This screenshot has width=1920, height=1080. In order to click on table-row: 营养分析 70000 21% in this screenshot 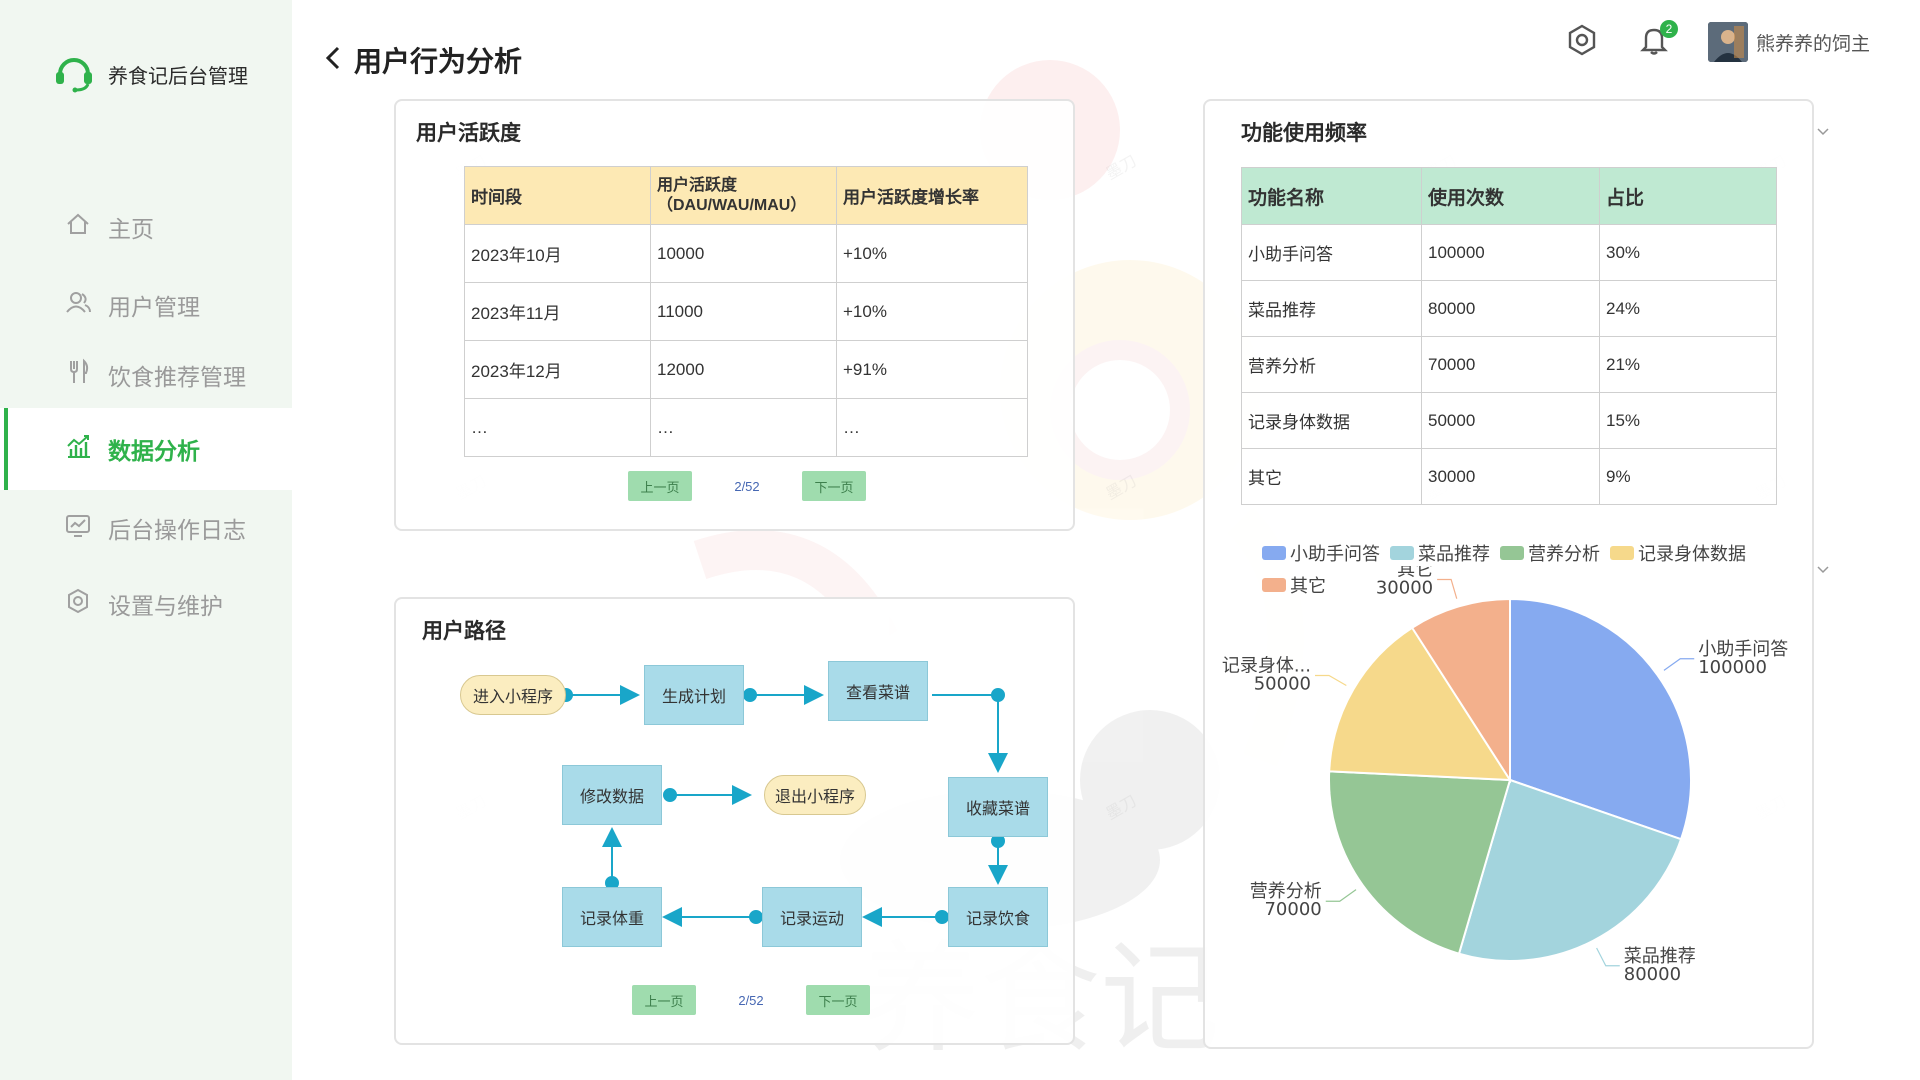, I will do `click(1509, 364)`.